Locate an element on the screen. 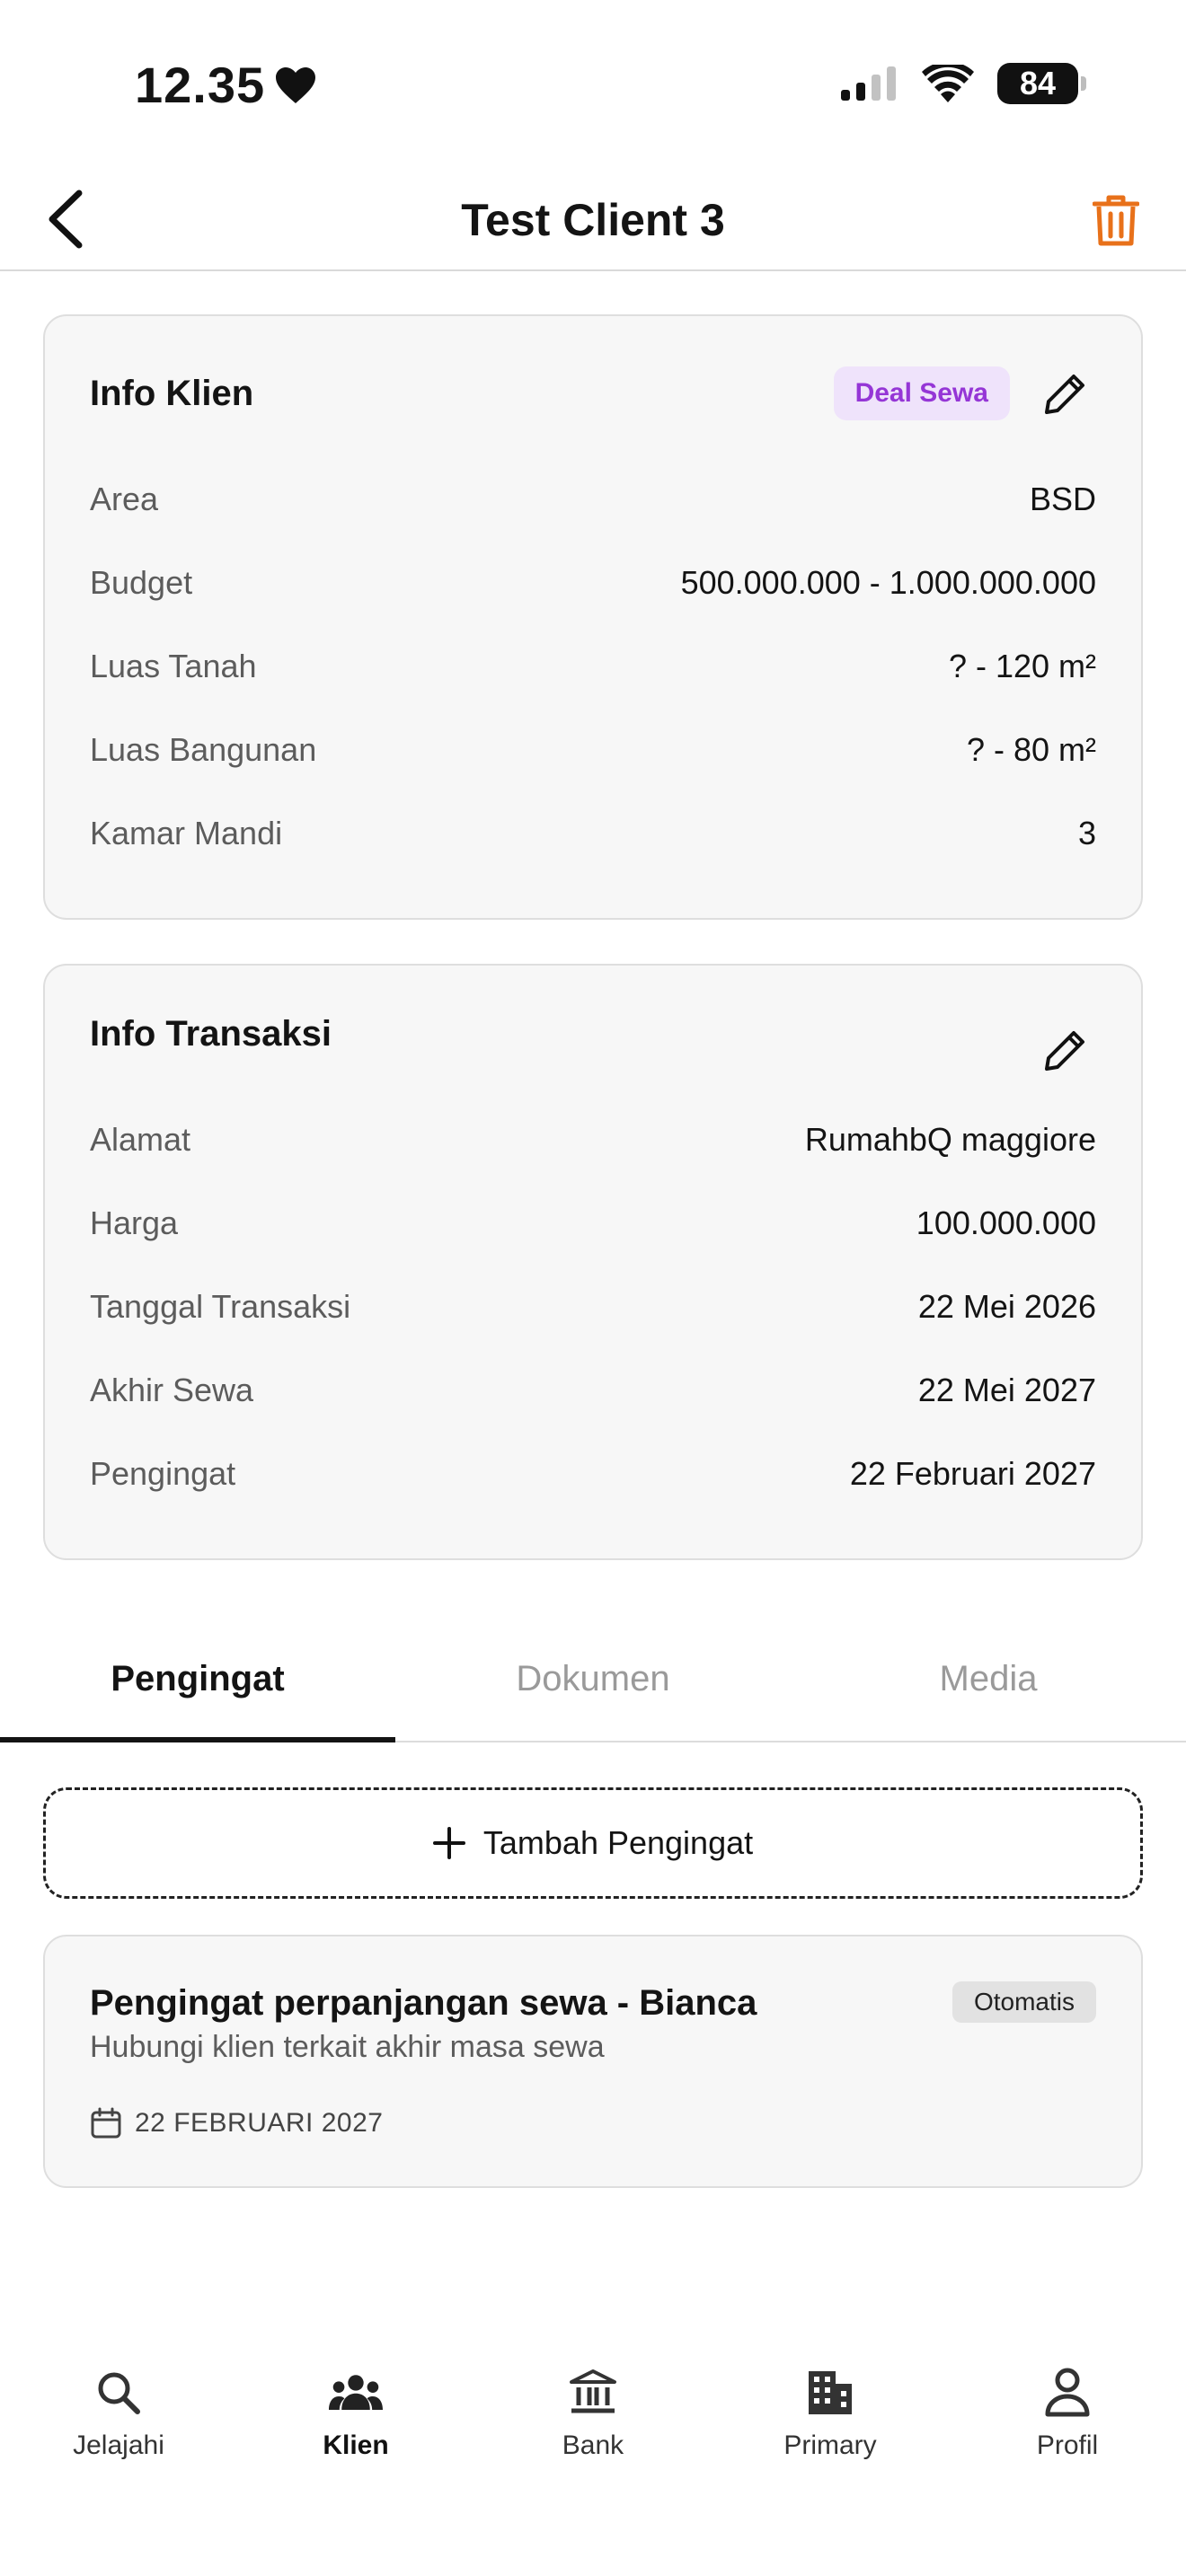 This screenshot has height=2576, width=1186. reminder-date: 22 FEBRUARI 2027 is located at coordinates (236, 2123).